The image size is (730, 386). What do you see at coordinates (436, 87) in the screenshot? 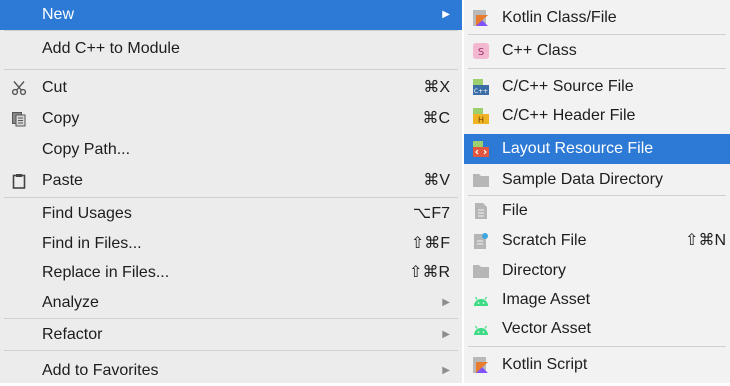
I see `shortcut-label: ⌘X` at bounding box center [436, 87].